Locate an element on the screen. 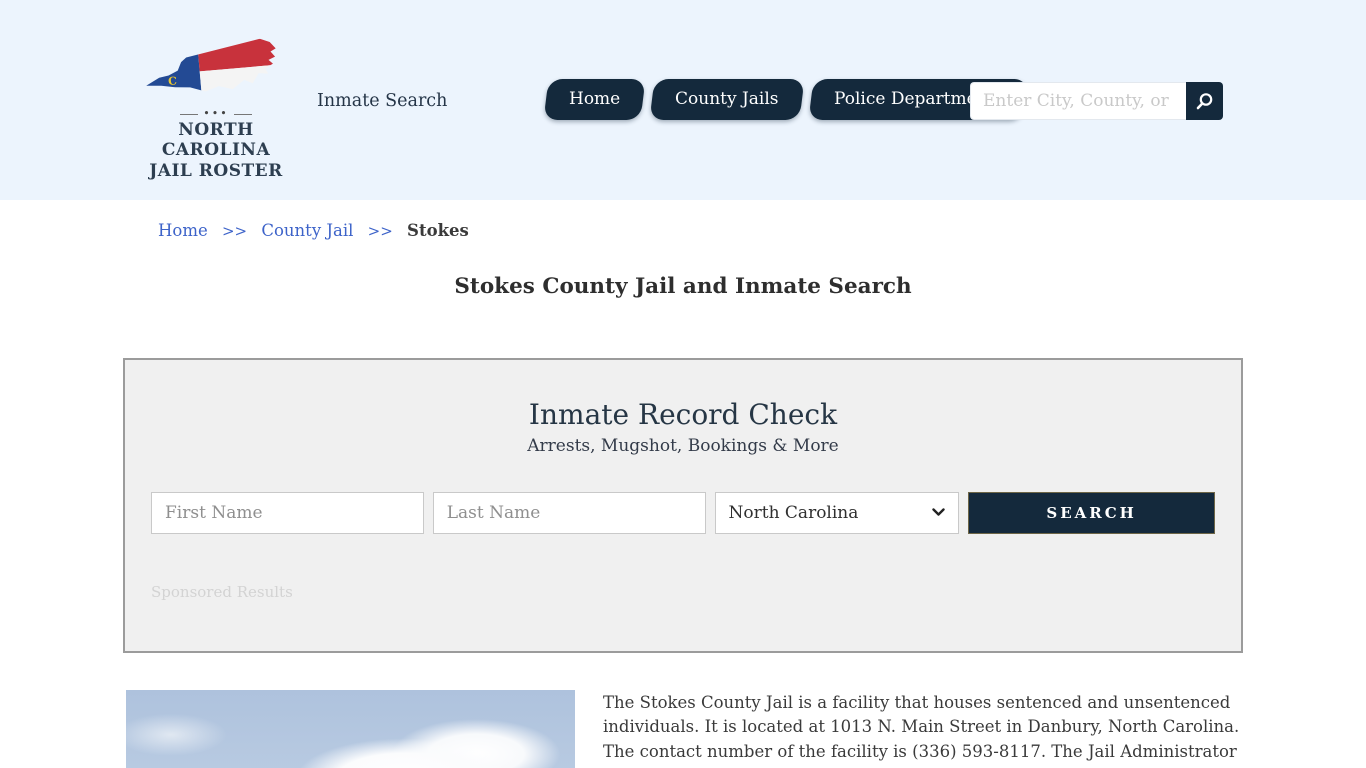 The height and width of the screenshot is (768, 1366). header-search-input is located at coordinates (1078, 101).